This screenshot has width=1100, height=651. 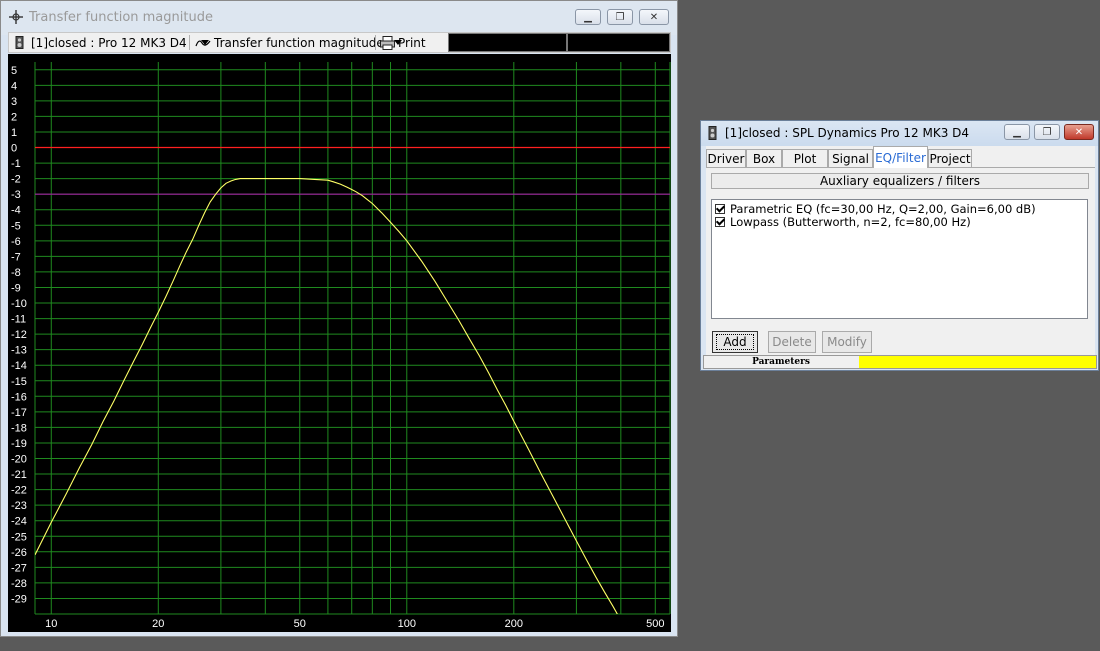 I want to click on y-tick-label: -24, so click(x=19, y=522).